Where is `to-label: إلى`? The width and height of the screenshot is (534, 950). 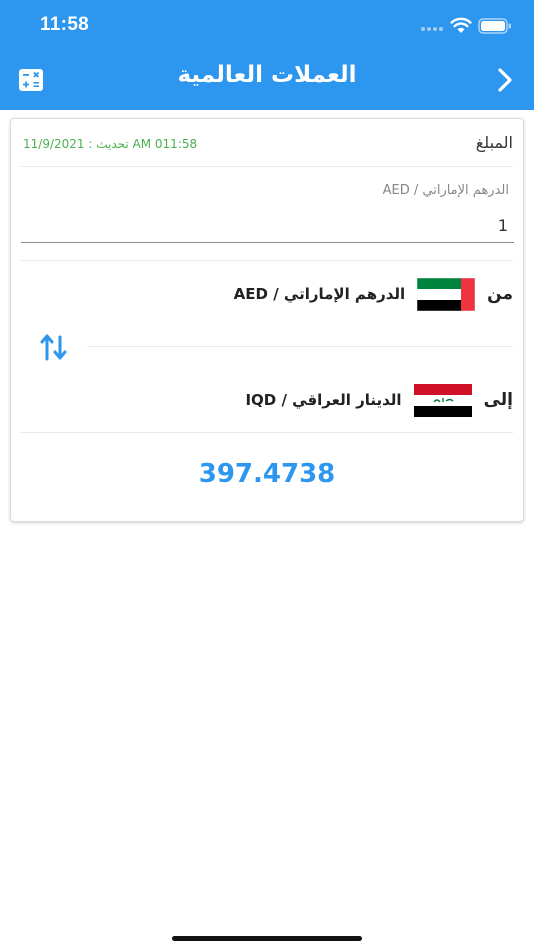 to-label: إلى is located at coordinates (498, 400).